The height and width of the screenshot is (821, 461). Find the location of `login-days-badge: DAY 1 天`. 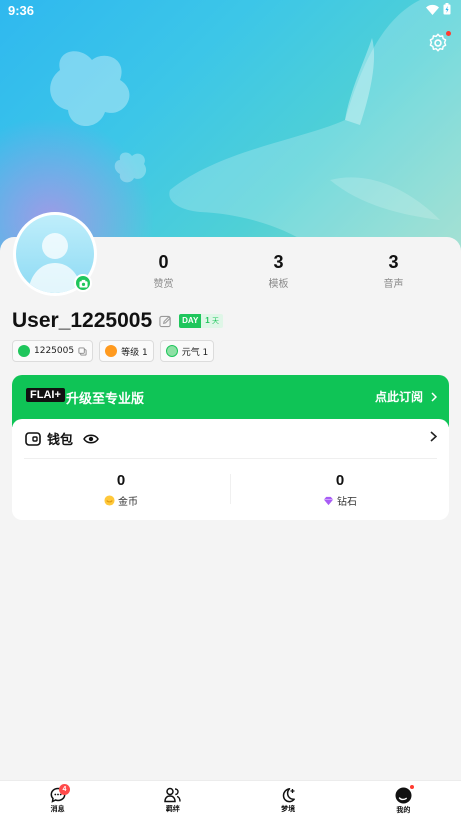

login-days-badge: DAY 1 天 is located at coordinates (201, 321).